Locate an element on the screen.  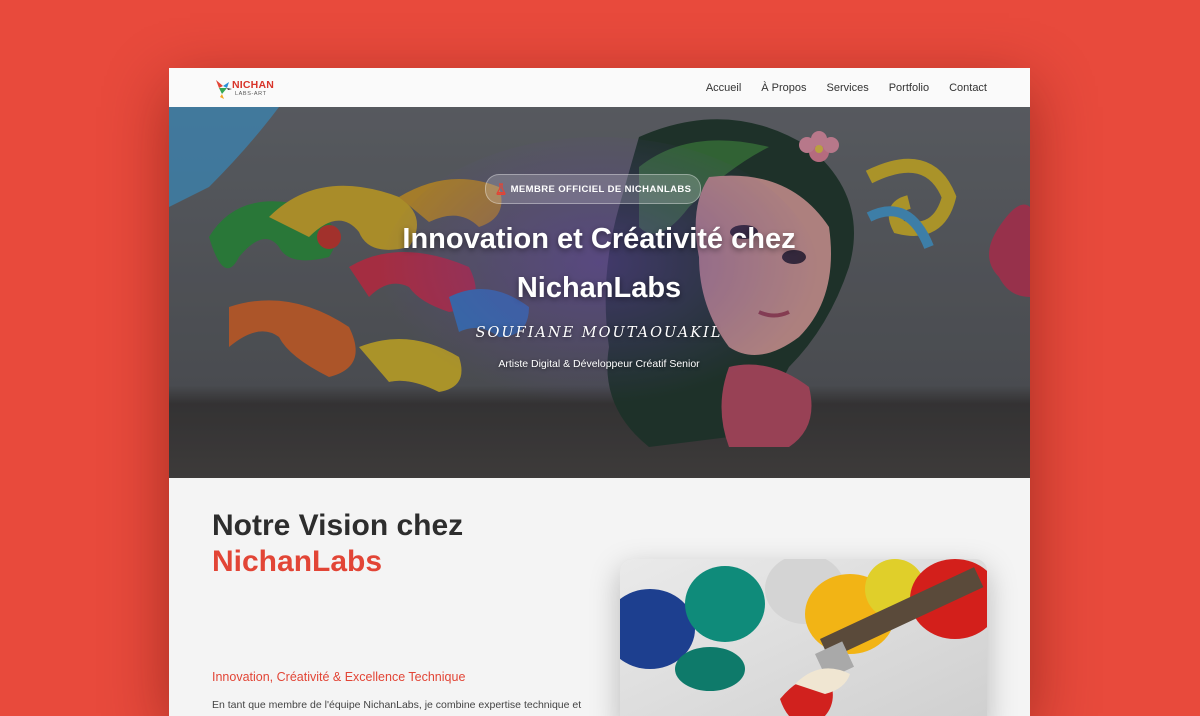
hummingbird-icon is located at coordinates (224, 89).